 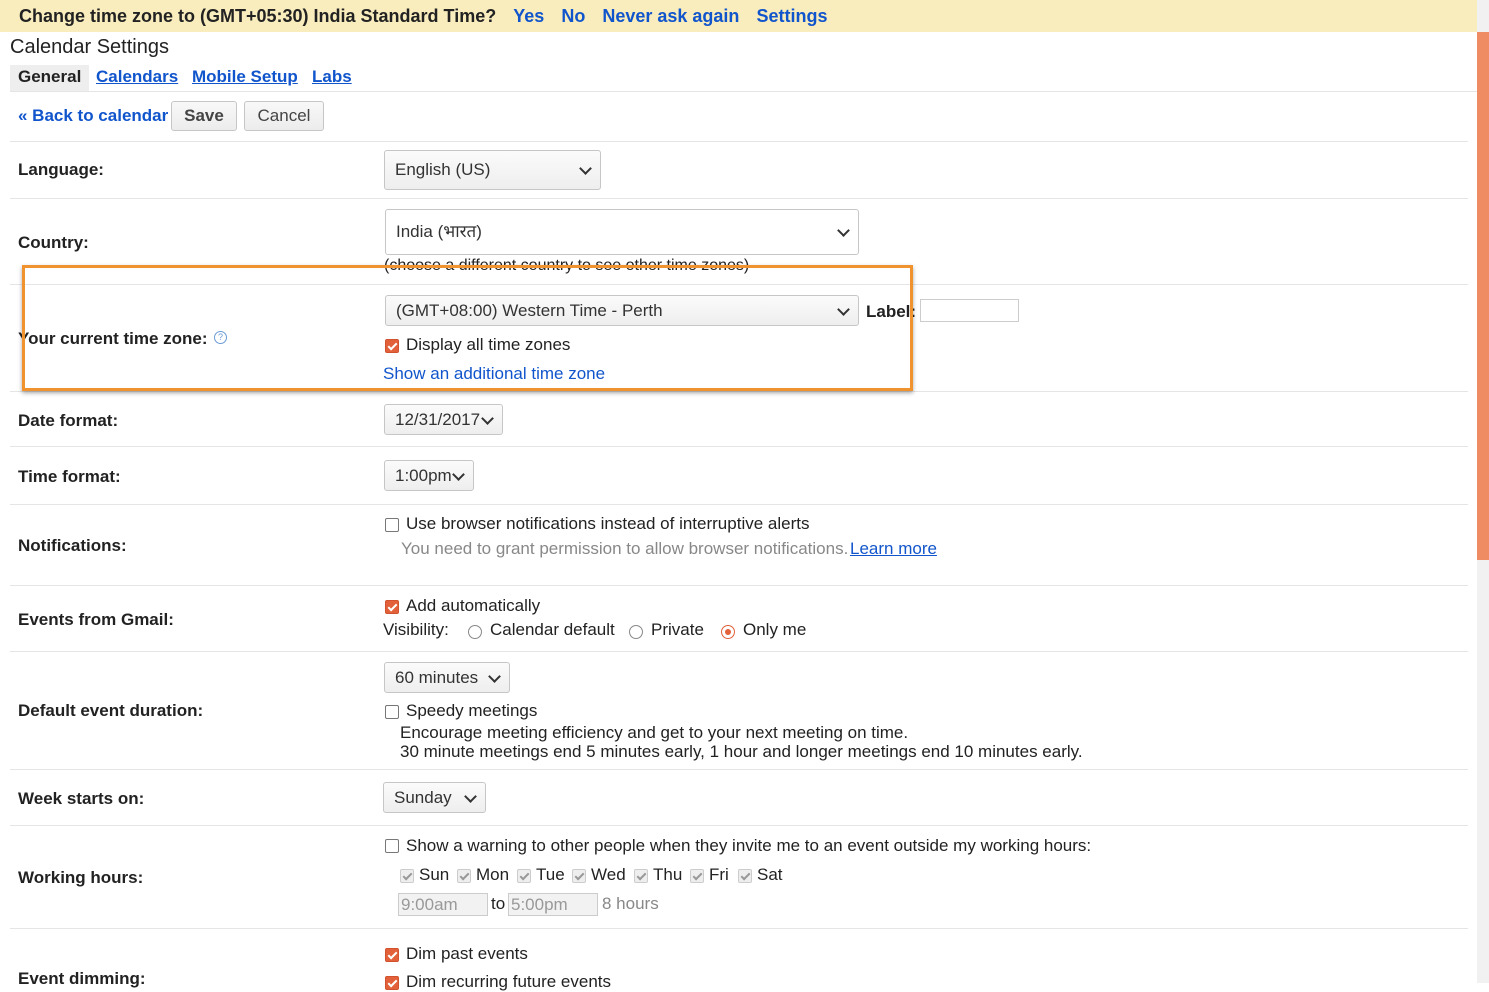 What do you see at coordinates (81, 877) in the screenshot?
I see `working-hours-label: Working hours:` at bounding box center [81, 877].